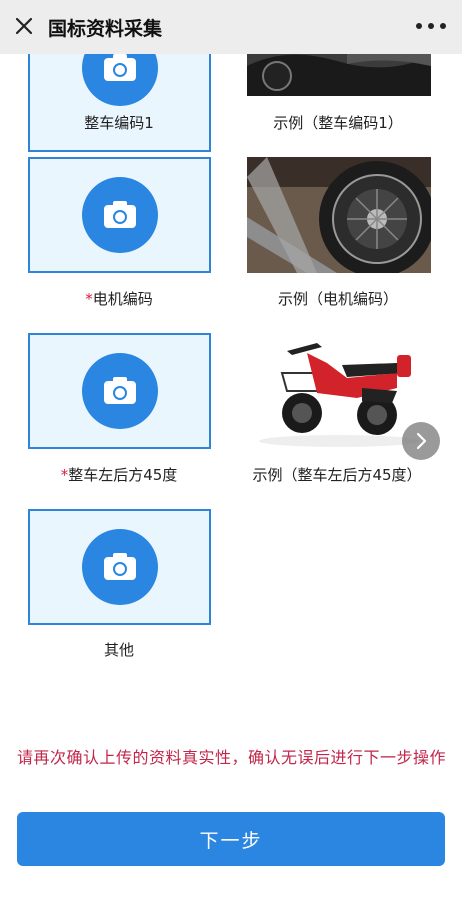 The width and height of the screenshot is (462, 900). I want to click on upload-box-vehicle-code, so click(119, 103).